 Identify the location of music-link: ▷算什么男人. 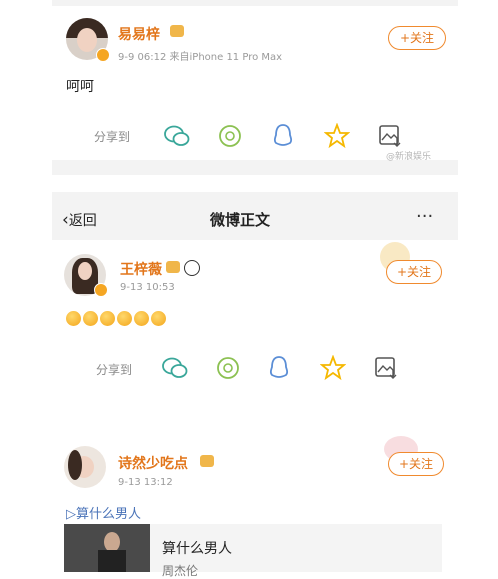
(103, 512).